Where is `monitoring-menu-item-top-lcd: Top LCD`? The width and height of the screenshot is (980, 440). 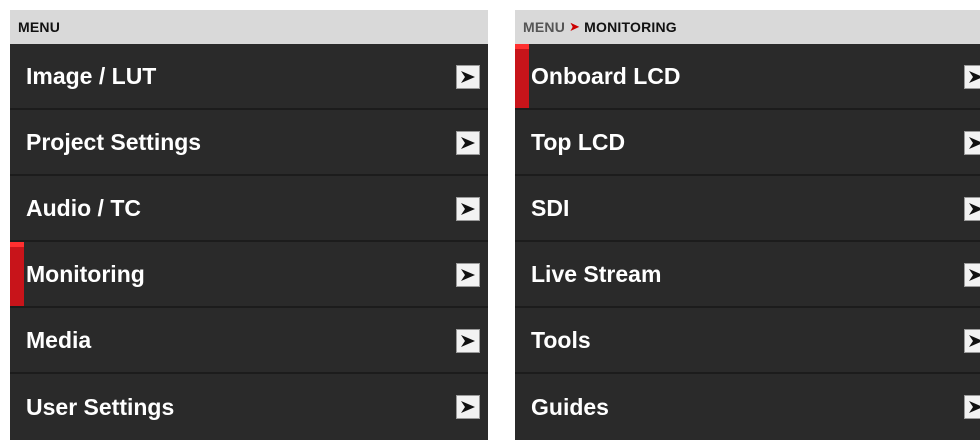
monitoring-menu-item-top-lcd: Top LCD is located at coordinates (747, 143).